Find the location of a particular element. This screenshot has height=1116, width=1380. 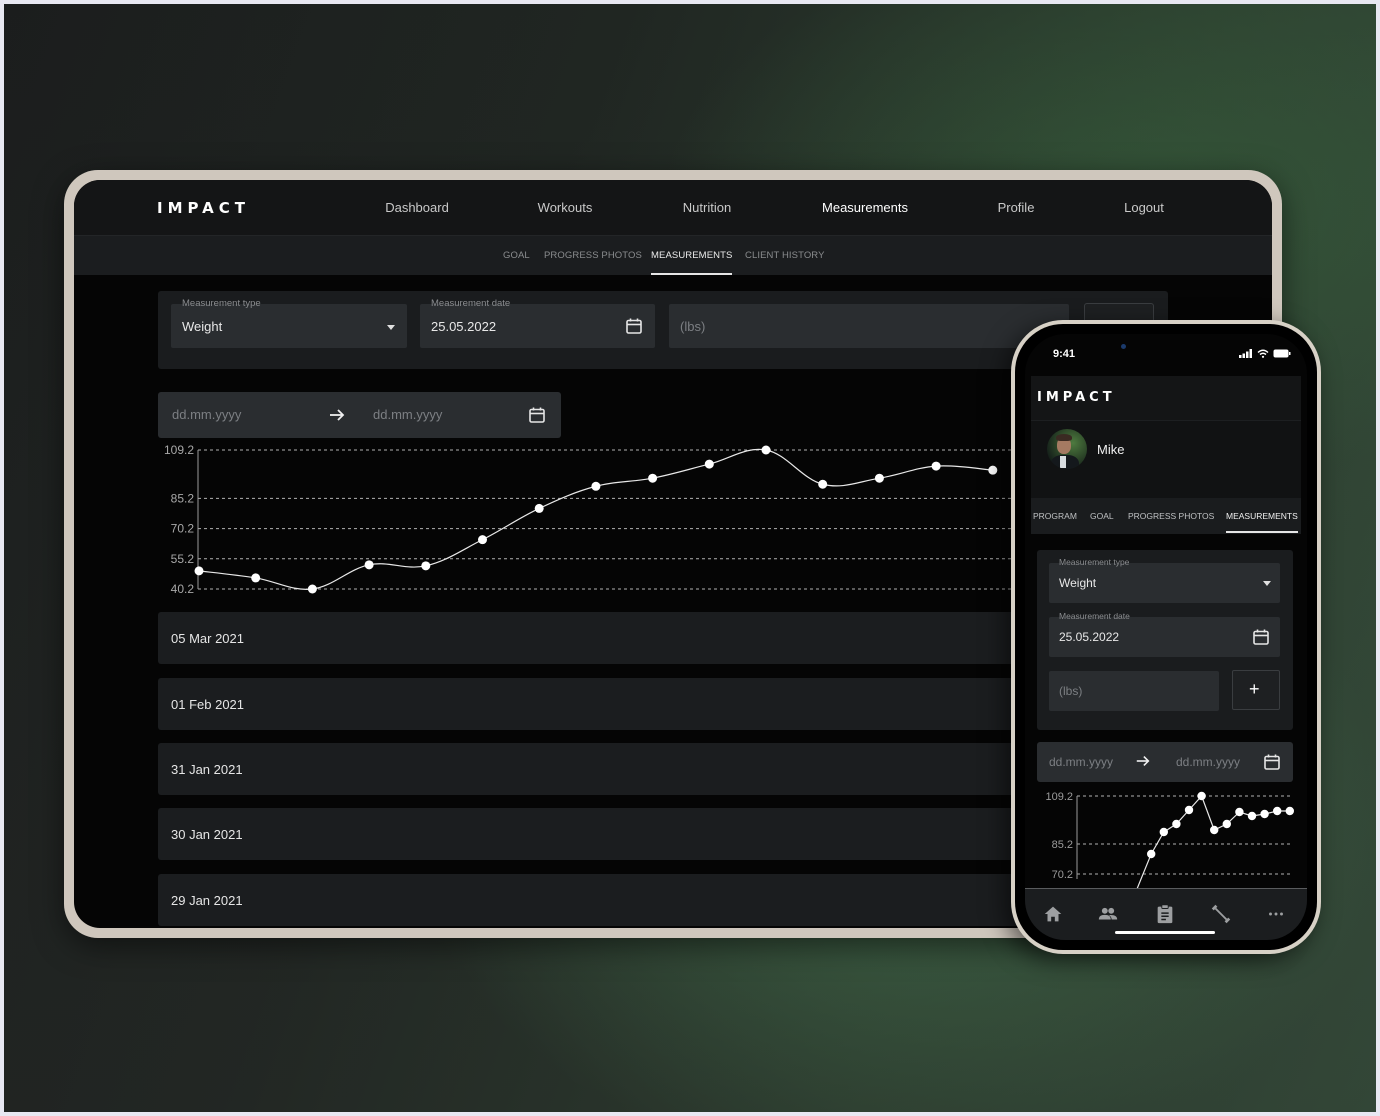

clipboard-icon is located at coordinates (1165, 914).